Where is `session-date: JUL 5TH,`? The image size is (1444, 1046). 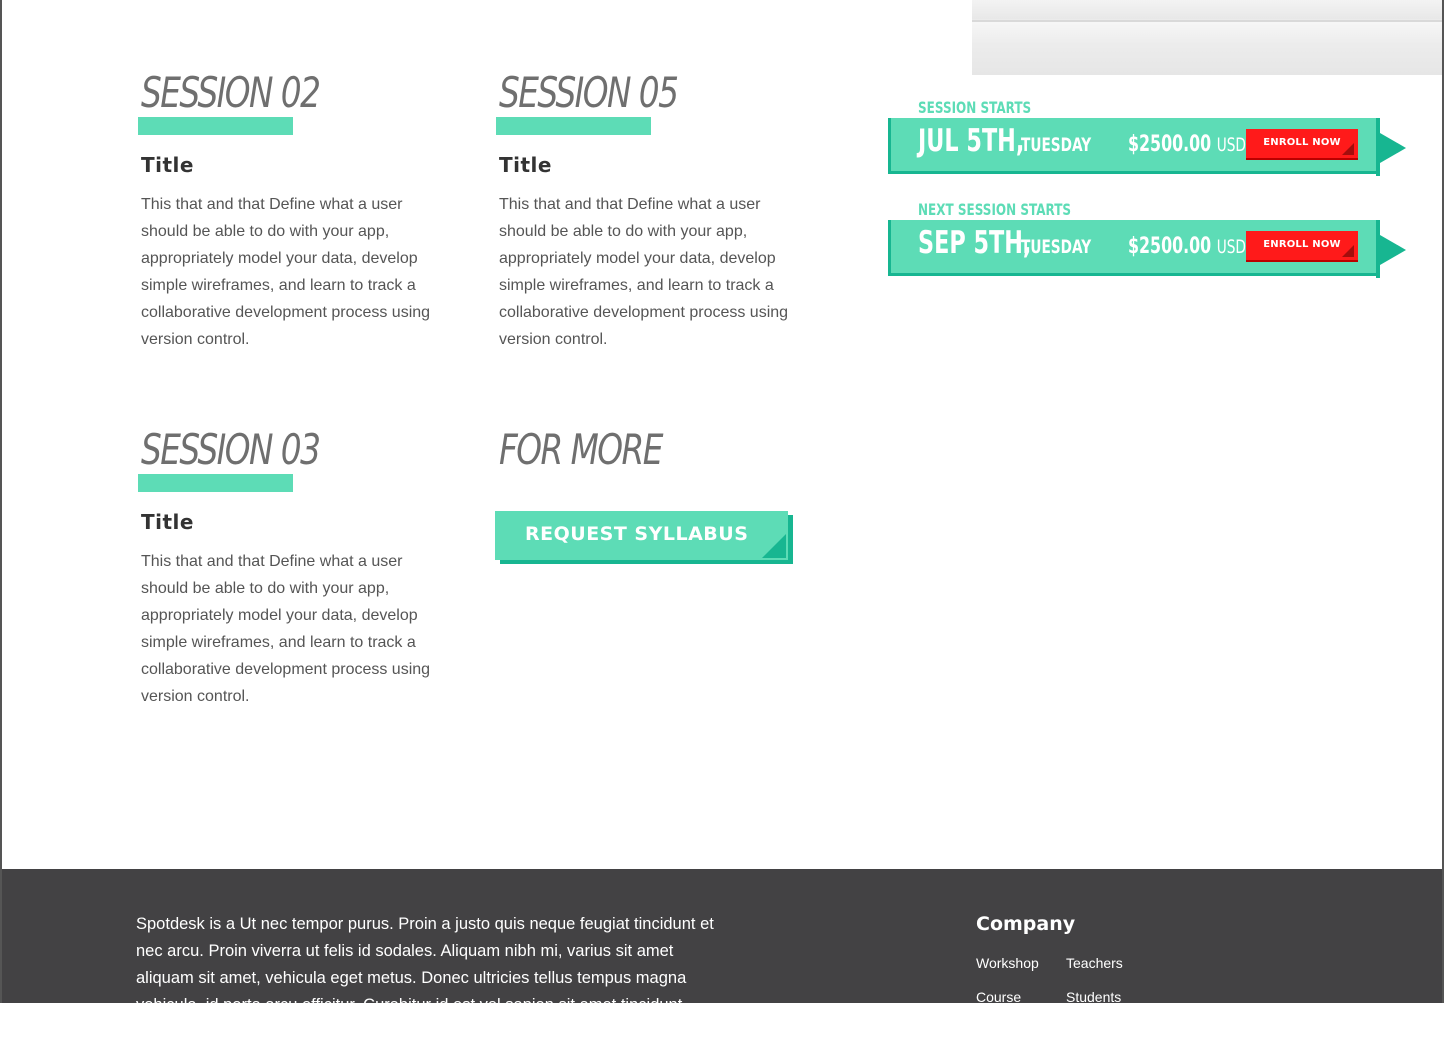
session-date: JUL 5TH, is located at coordinates (971, 141).